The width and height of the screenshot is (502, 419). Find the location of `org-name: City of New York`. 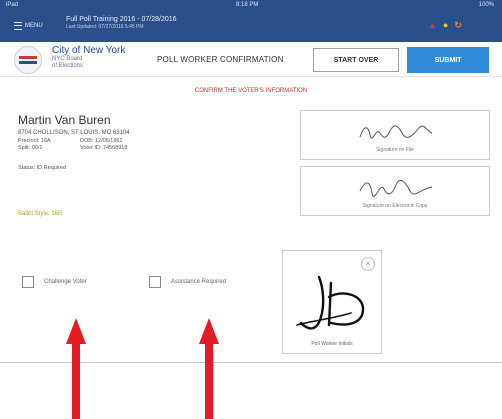

org-name: City of New York is located at coordinates (89, 50).